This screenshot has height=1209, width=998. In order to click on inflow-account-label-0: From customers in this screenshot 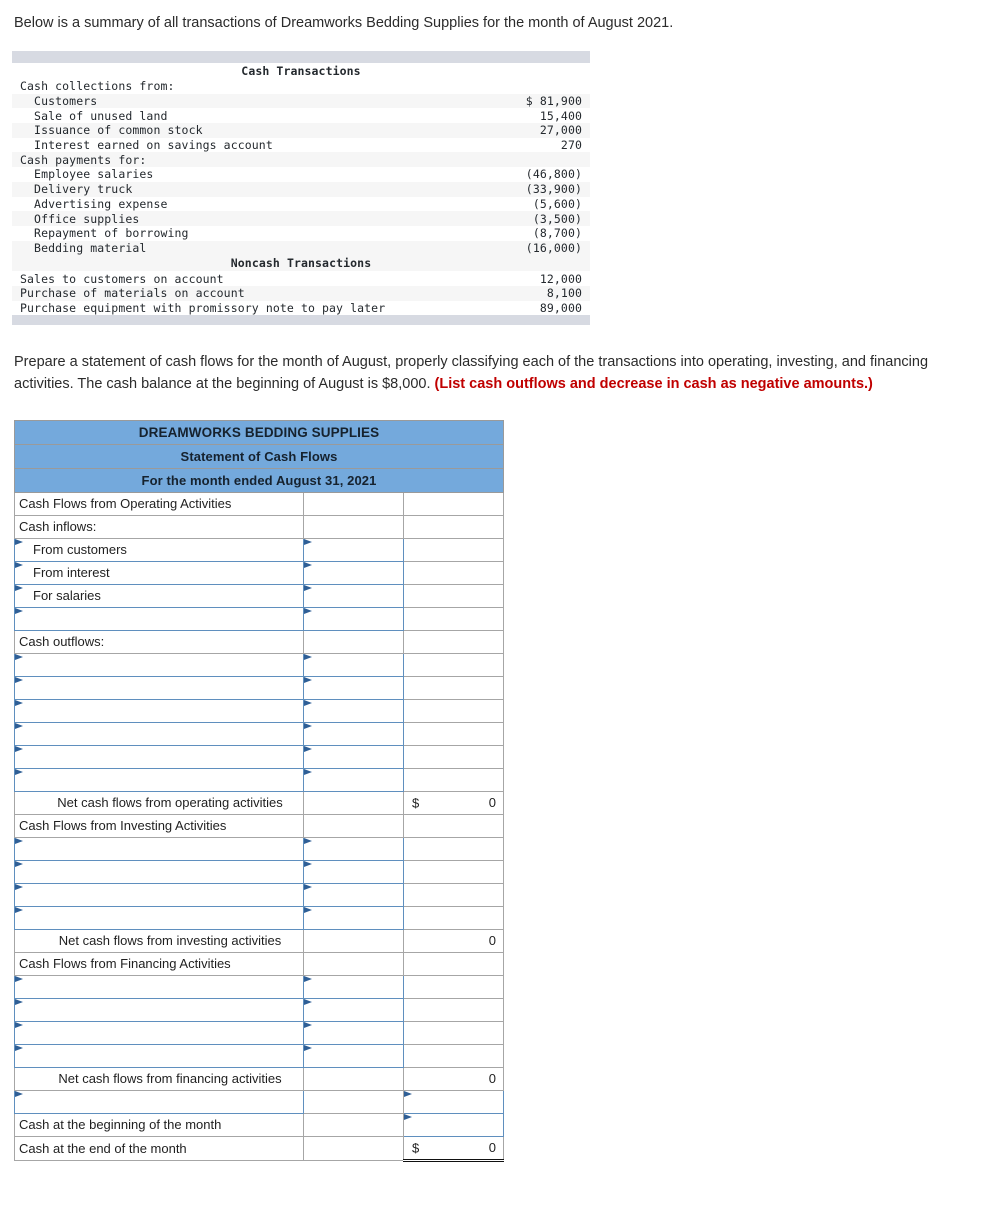, I will do `click(80, 550)`.